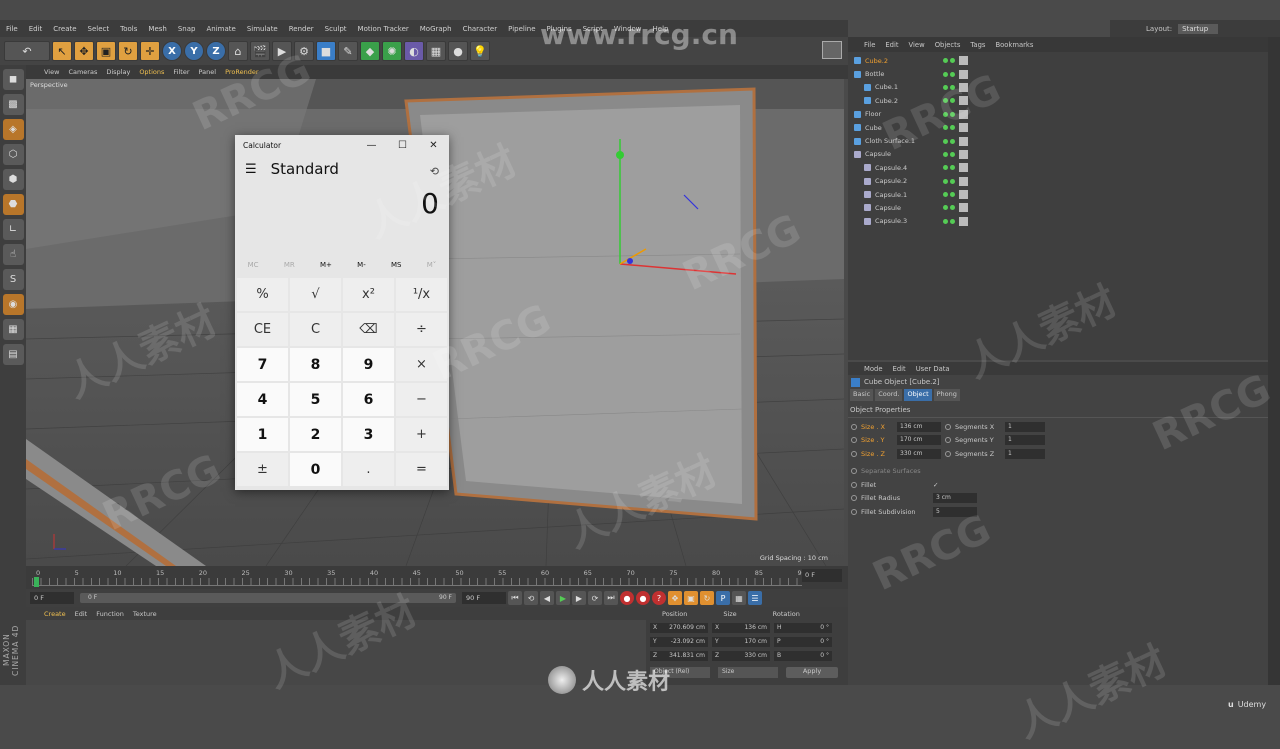 This screenshot has height=749, width=1280. What do you see at coordinates (396, 265) in the screenshot?
I see `memory-button-4: MS` at bounding box center [396, 265].